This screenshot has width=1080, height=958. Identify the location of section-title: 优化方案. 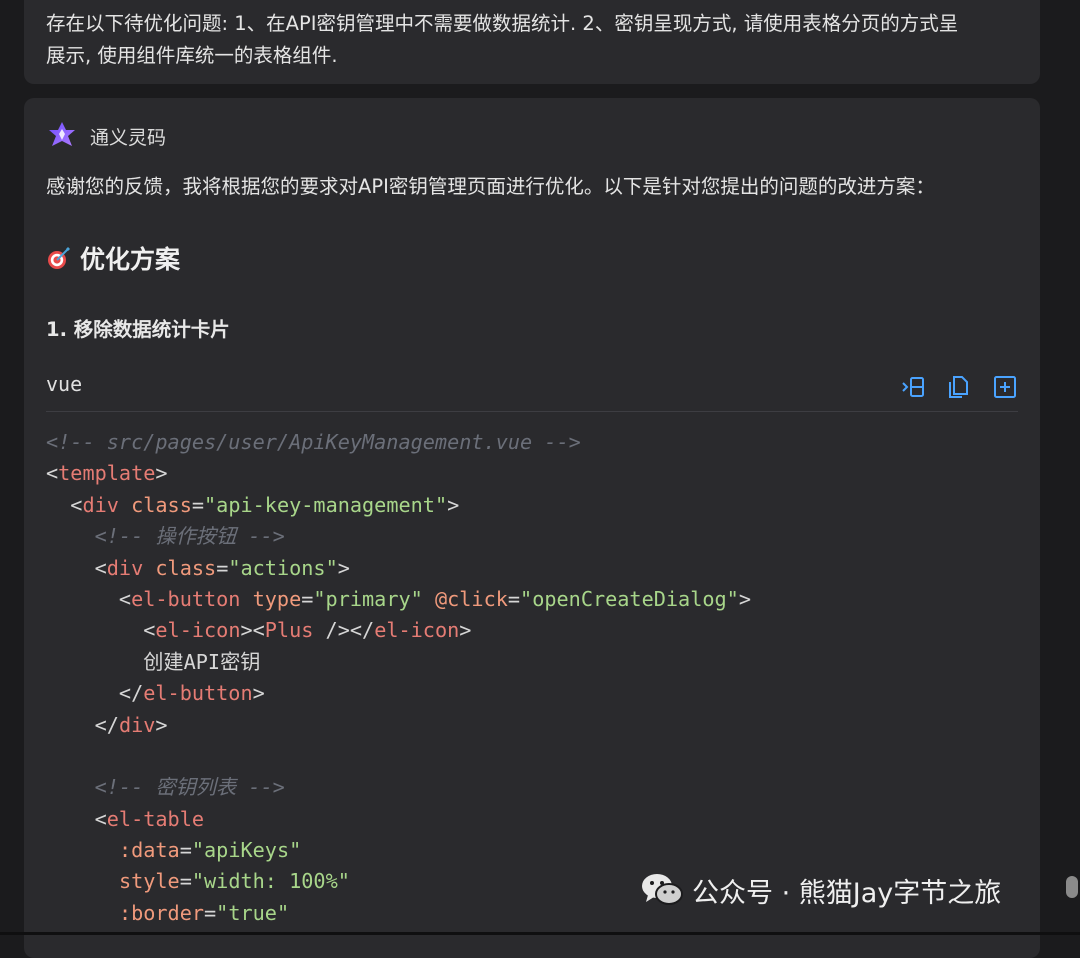
(130, 259).